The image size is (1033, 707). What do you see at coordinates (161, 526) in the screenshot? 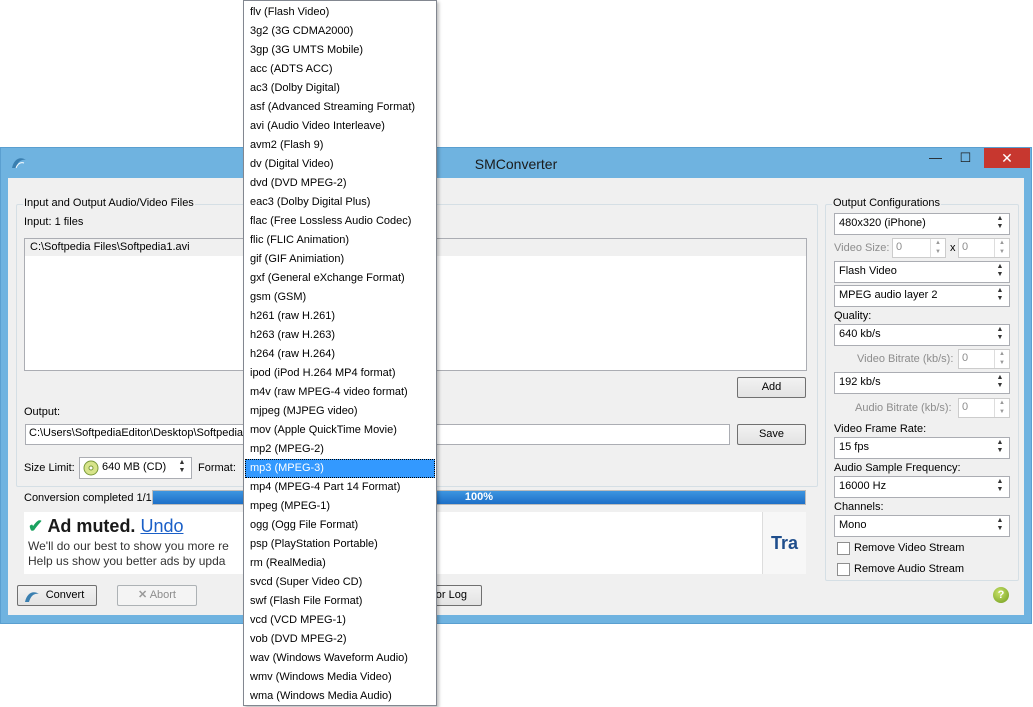
I see `ad-undo-link: Undo` at bounding box center [161, 526].